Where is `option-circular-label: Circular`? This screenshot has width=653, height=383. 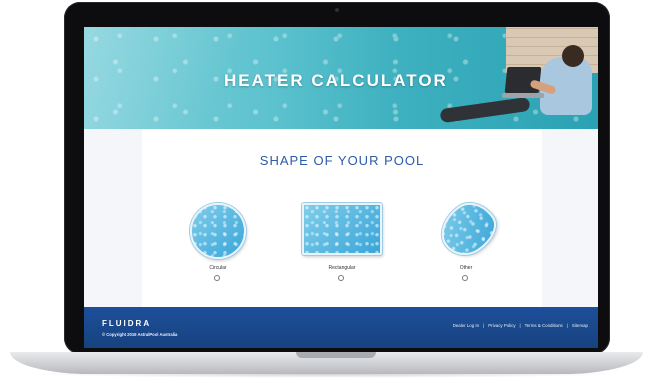
option-circular-label: Circular is located at coordinates (218, 268).